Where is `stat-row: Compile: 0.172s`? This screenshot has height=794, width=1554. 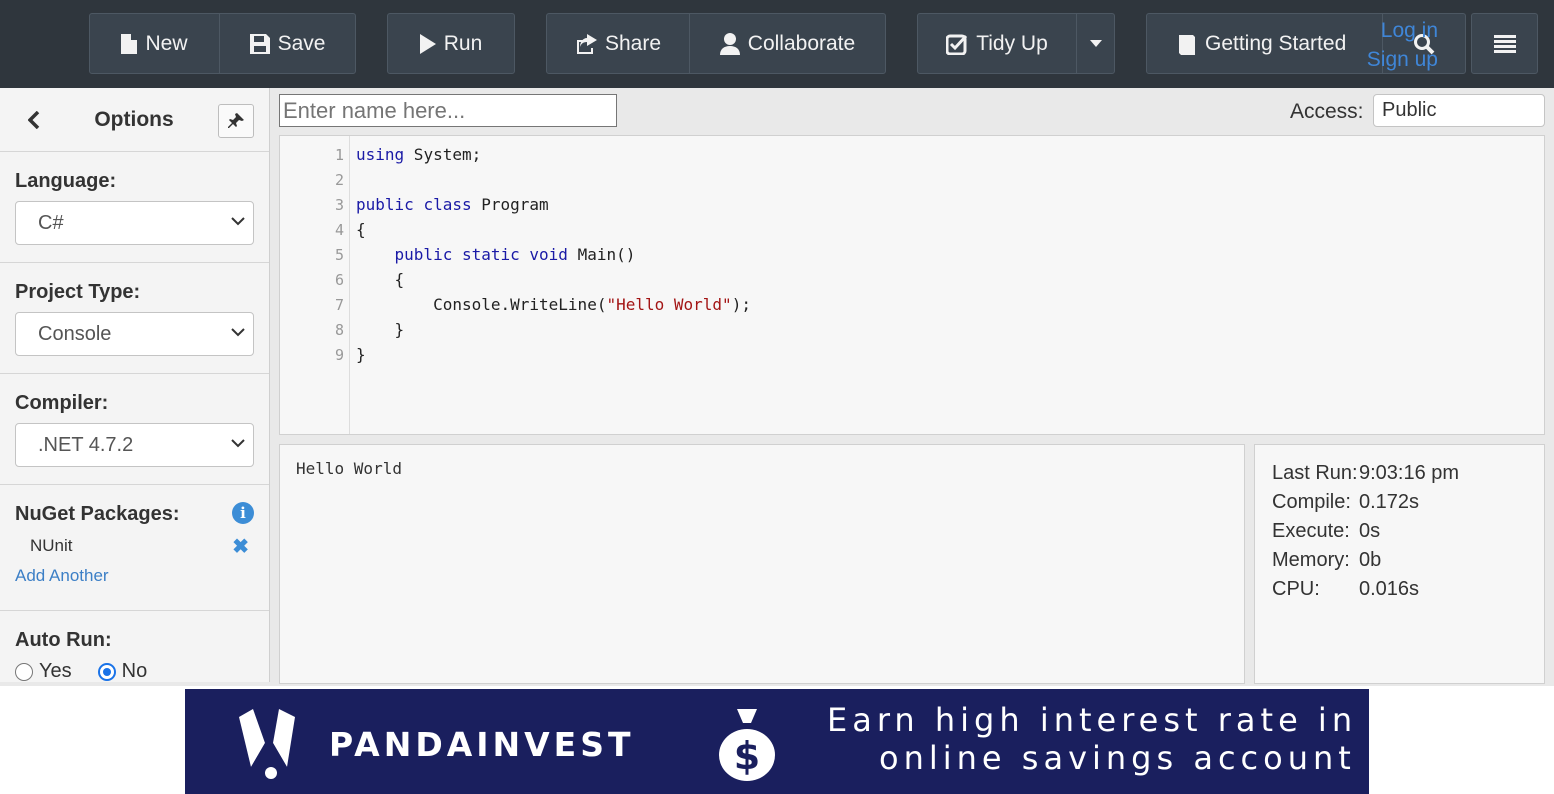
stat-row: Compile: 0.172s is located at coordinates (1345, 502).